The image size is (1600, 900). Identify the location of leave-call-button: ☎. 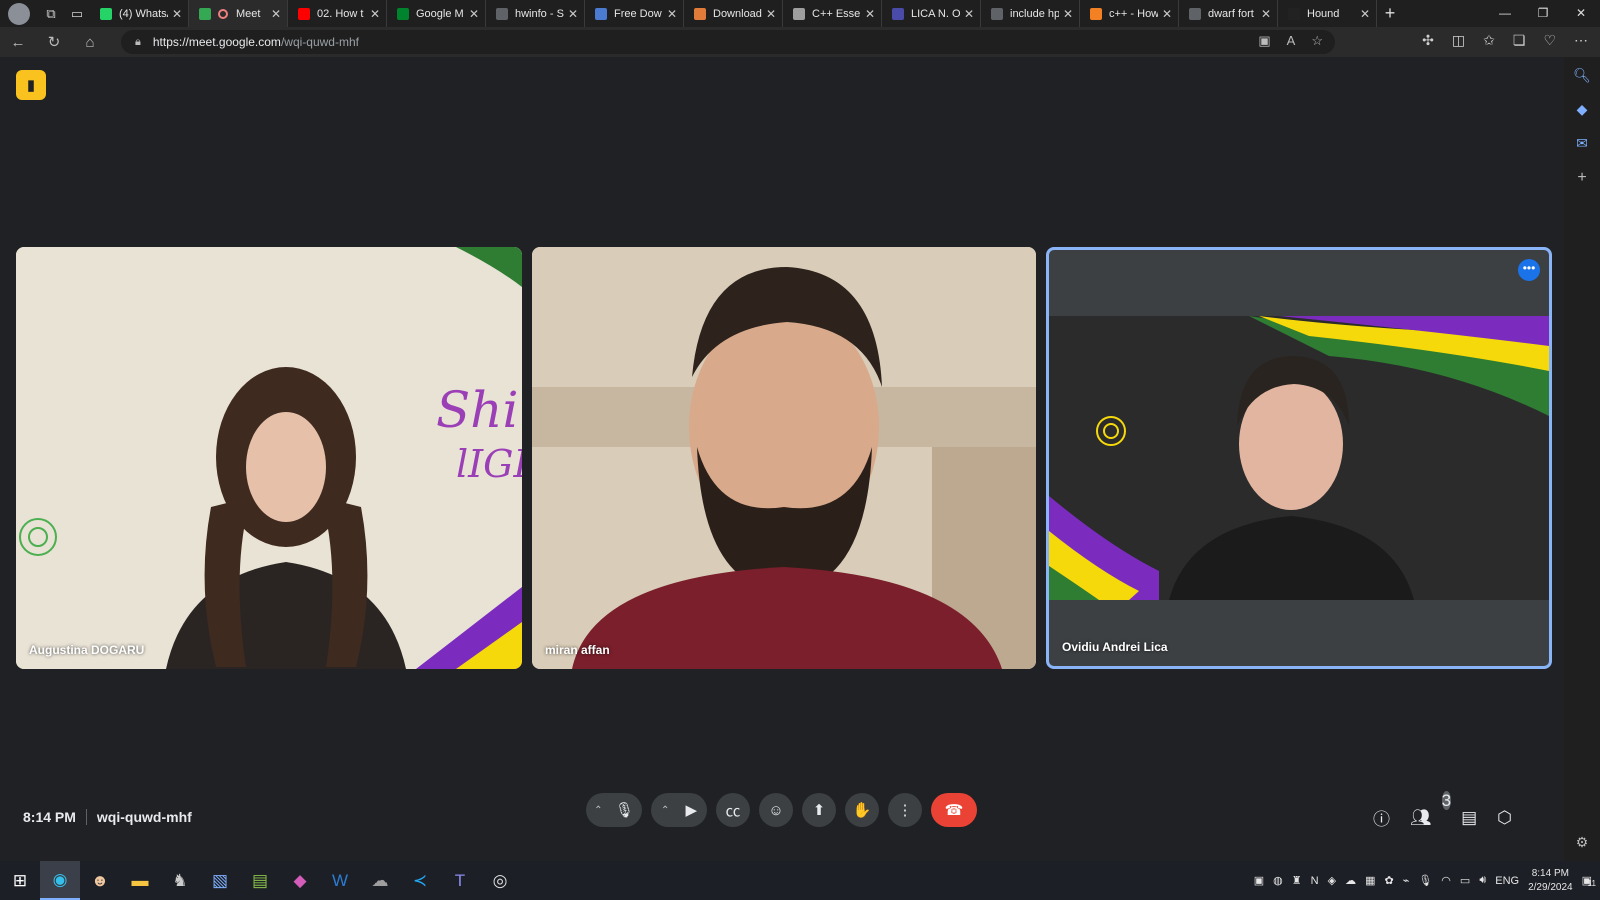
(954, 810).